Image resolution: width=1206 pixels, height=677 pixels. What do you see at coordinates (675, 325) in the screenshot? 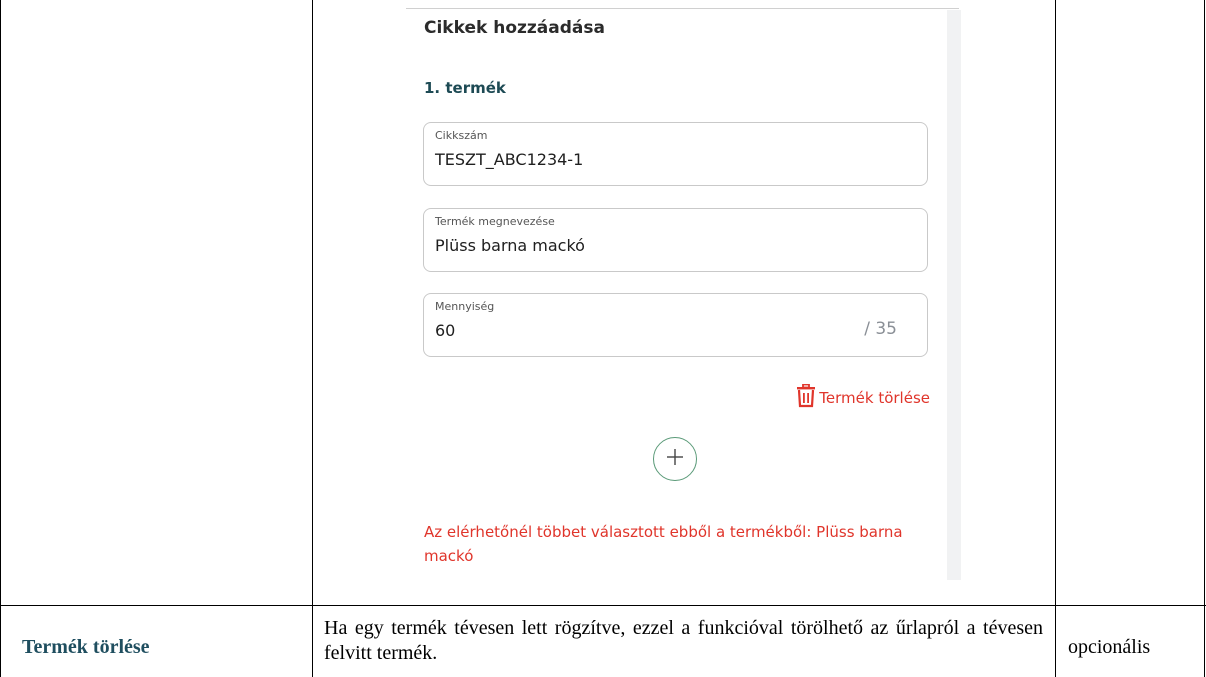
I see `quantity-field: Mennyiség 60 / 35` at bounding box center [675, 325].